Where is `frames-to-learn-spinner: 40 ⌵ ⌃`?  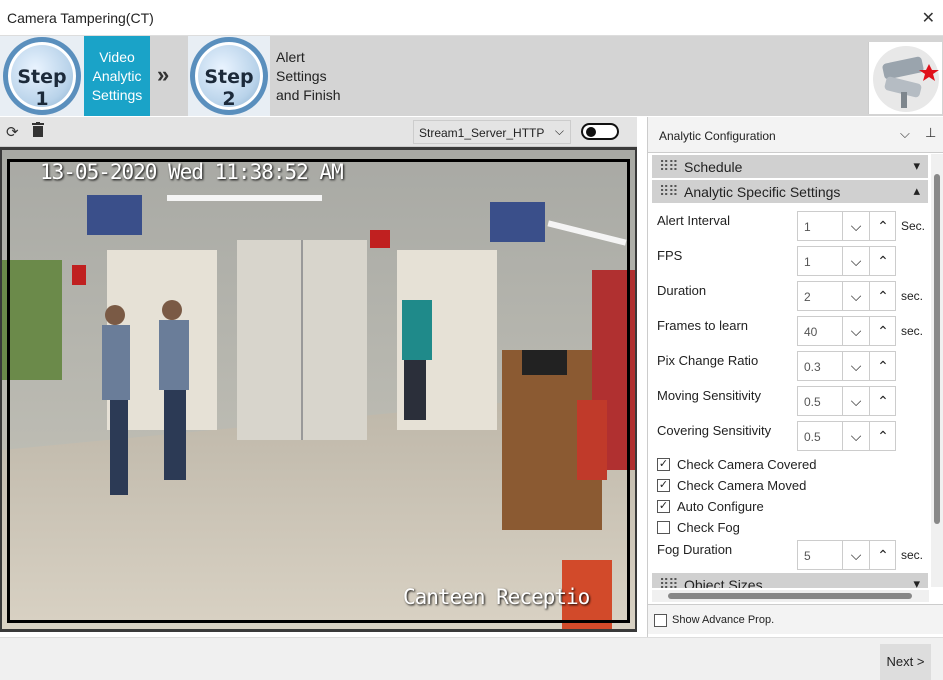 frames-to-learn-spinner: 40 ⌵ ⌃ is located at coordinates (846, 331).